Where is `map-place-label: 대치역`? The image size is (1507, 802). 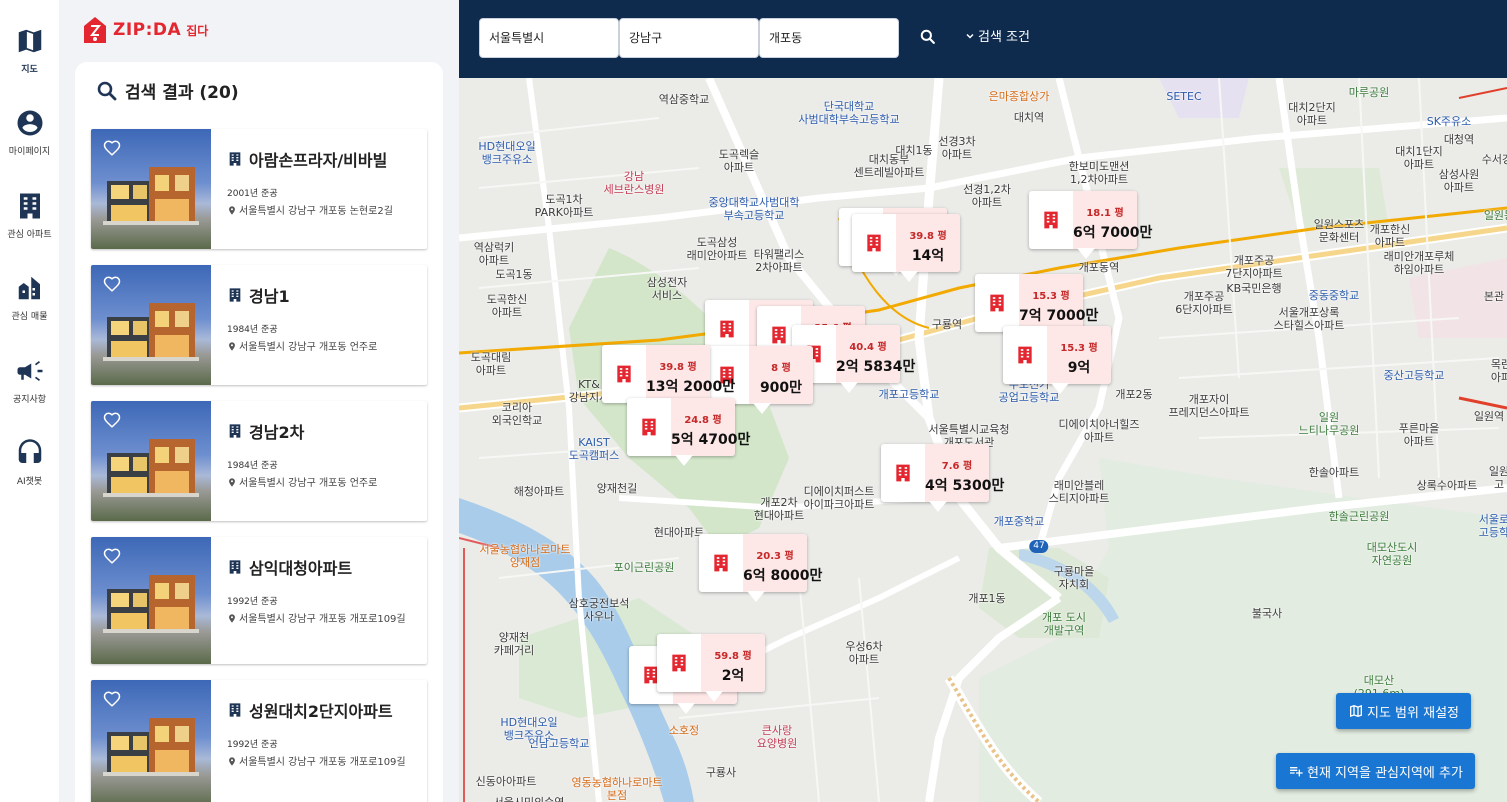 map-place-label: 대치역 is located at coordinates (1029, 117).